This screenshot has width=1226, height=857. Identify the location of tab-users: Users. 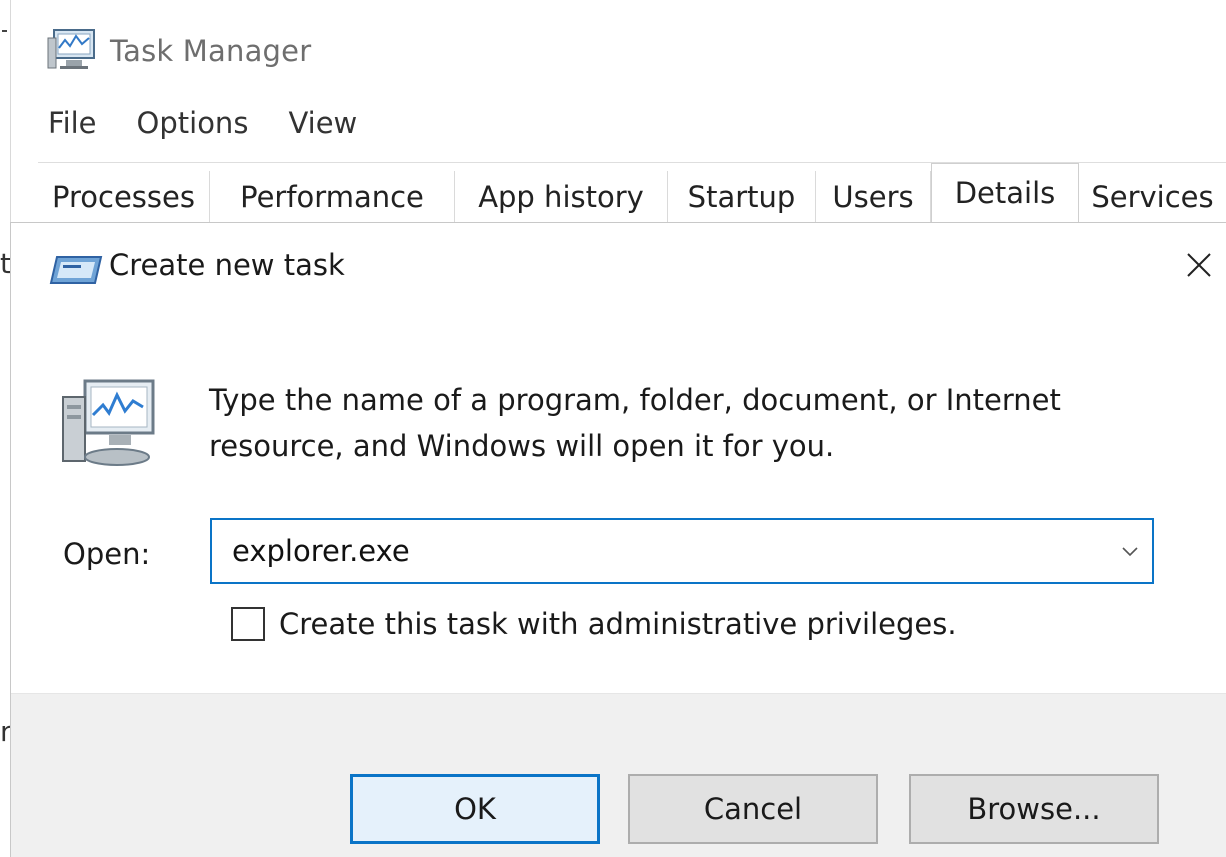
(873, 197).